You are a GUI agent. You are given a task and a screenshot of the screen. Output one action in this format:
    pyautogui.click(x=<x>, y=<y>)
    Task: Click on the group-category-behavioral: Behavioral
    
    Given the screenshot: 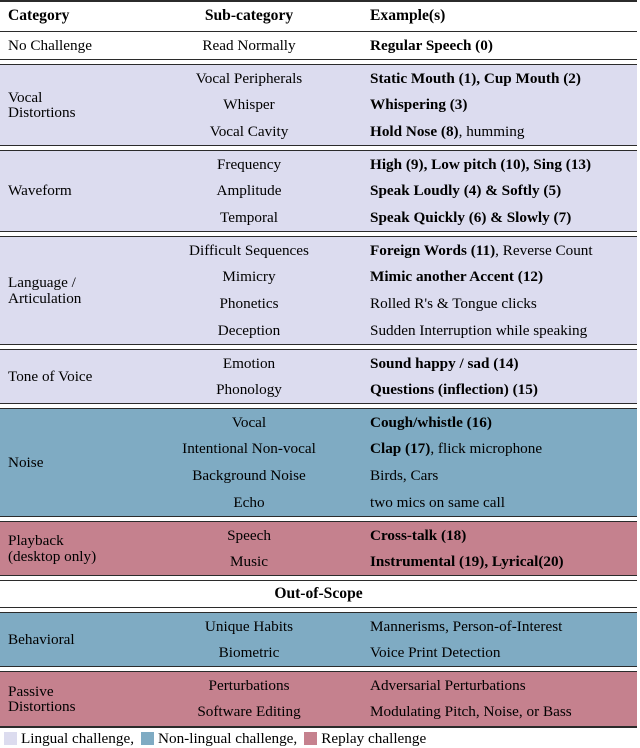 What is the action you would take?
    pyautogui.click(x=76, y=639)
    